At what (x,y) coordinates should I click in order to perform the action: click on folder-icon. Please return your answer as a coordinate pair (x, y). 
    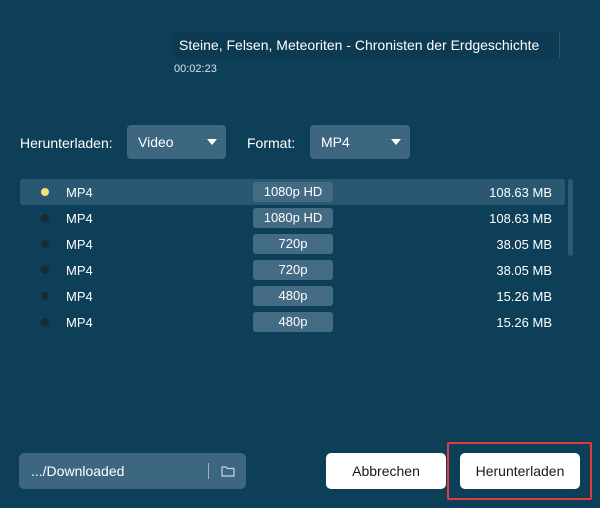
    Looking at the image, I should click on (228, 471).